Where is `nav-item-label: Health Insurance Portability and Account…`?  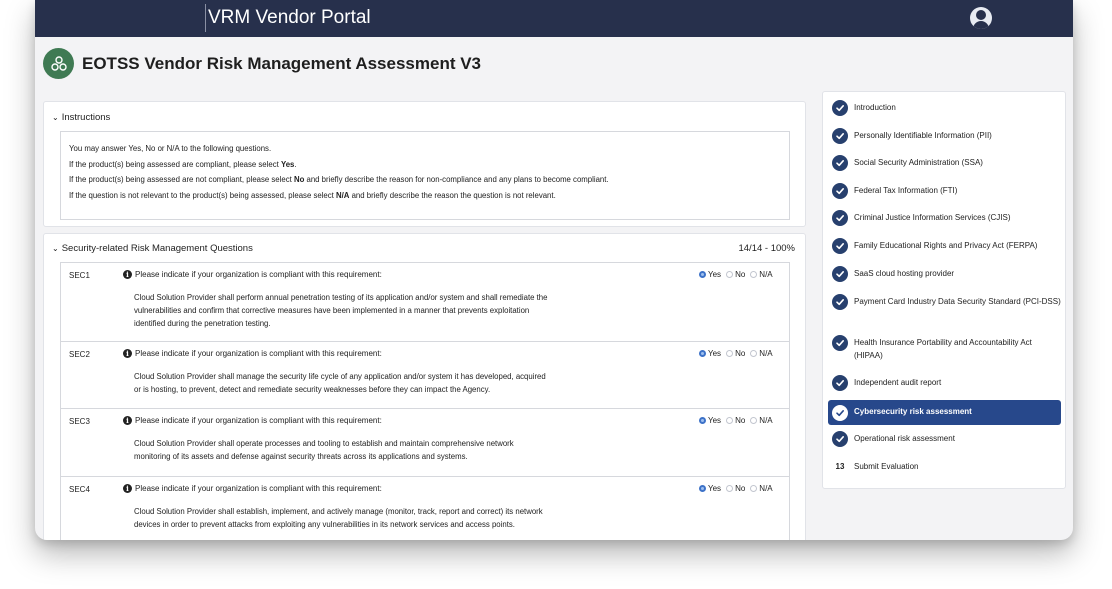
nav-item-label: Health Insurance Portability and Account… is located at coordinates (943, 349).